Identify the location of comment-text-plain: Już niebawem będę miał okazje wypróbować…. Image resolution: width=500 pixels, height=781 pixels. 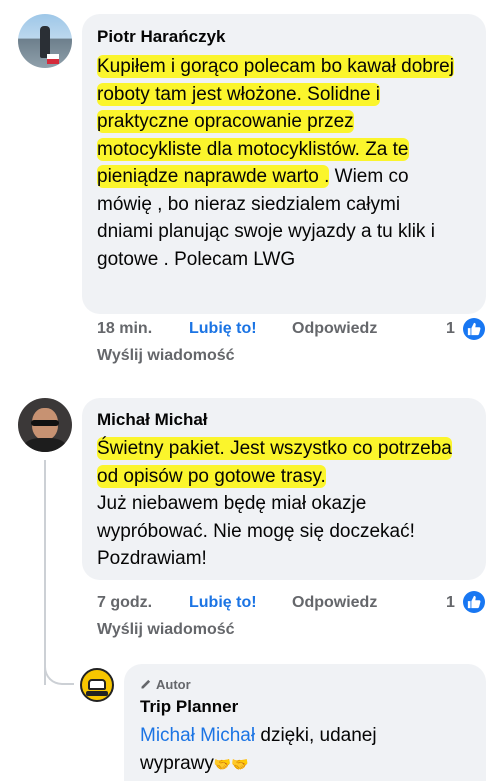
(256, 531).